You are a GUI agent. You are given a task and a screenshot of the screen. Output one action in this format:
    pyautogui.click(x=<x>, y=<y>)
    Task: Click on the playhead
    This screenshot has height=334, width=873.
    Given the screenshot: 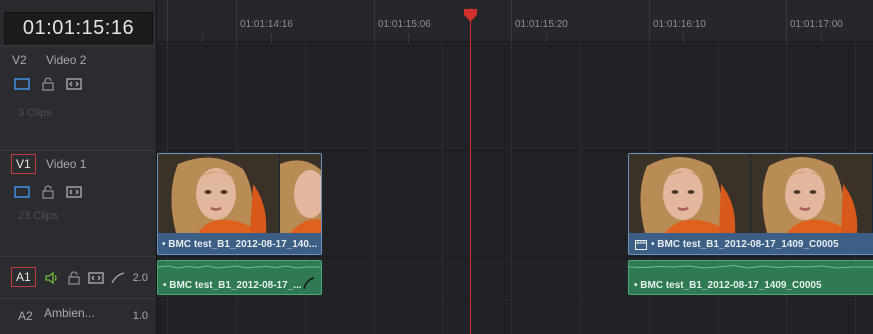 What is the action you would take?
    pyautogui.click(x=470, y=171)
    